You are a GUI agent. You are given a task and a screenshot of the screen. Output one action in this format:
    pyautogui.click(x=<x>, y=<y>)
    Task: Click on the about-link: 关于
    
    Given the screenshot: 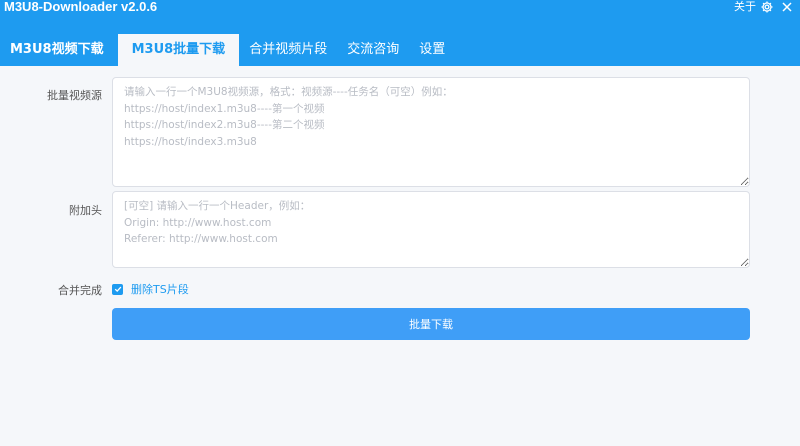 What is the action you would take?
    pyautogui.click(x=745, y=7)
    